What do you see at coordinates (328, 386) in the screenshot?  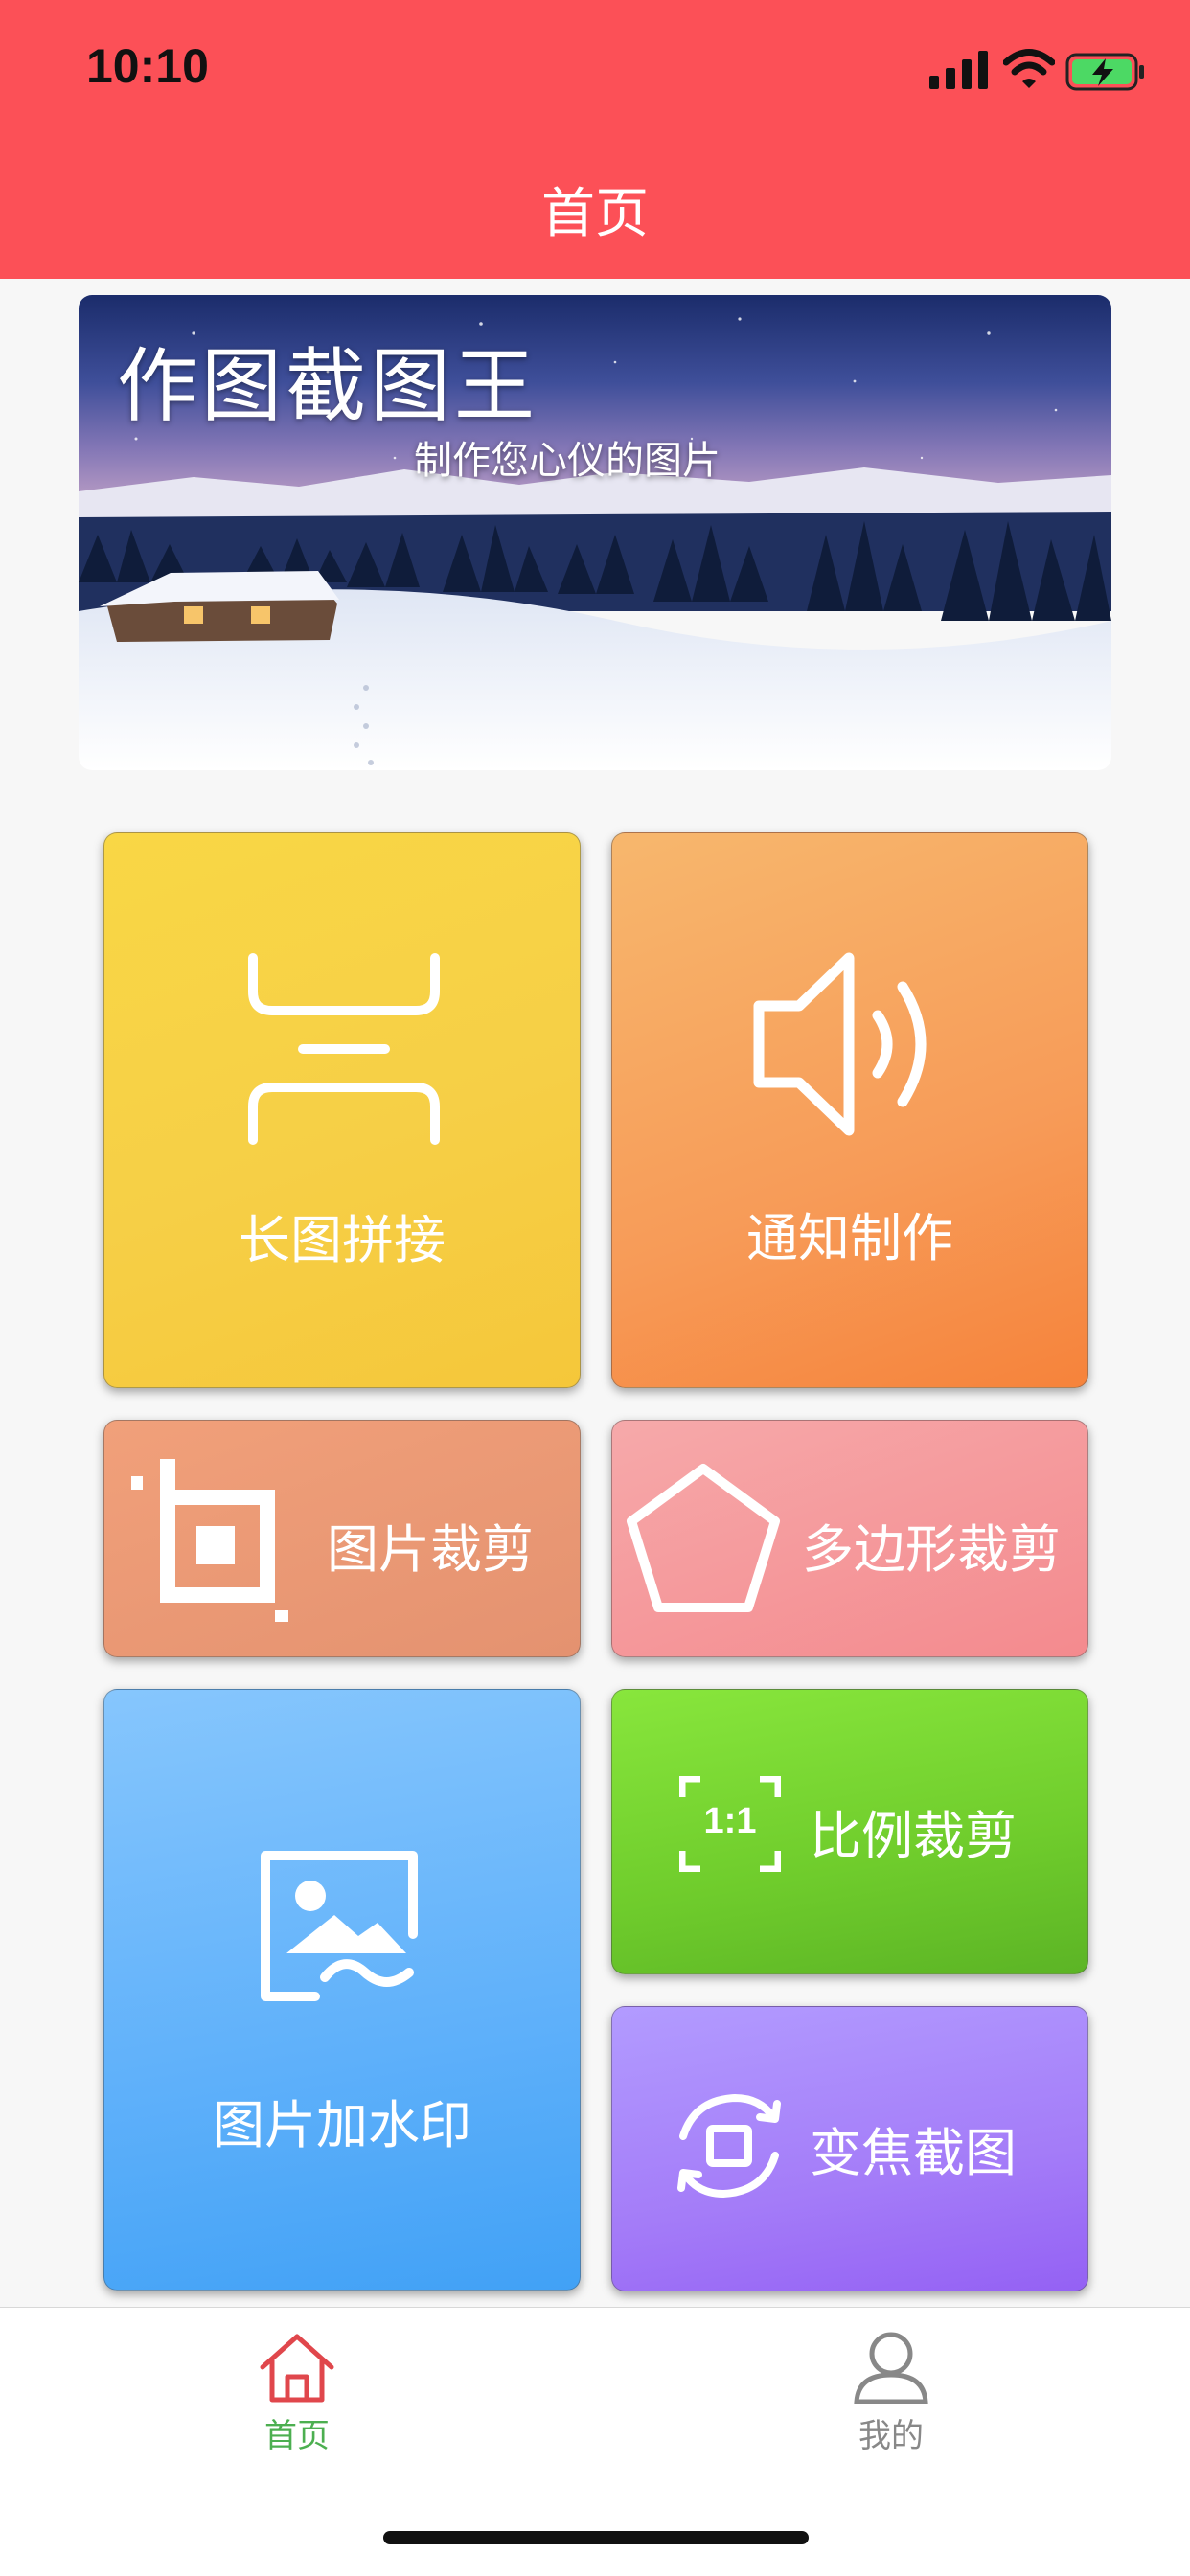 I see `banner-title: 作图截图王` at bounding box center [328, 386].